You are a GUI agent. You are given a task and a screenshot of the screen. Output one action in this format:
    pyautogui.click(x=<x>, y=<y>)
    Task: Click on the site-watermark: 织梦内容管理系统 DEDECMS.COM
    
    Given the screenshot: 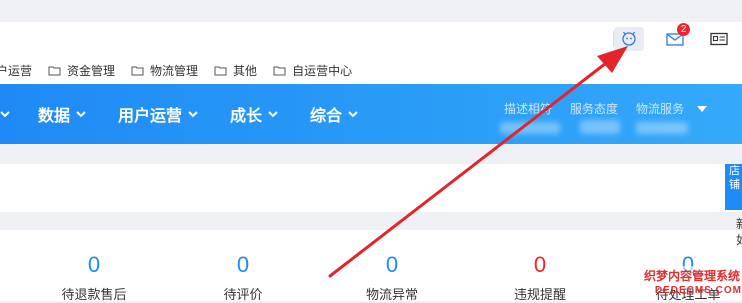 What is the action you would take?
    pyautogui.click(x=685, y=281)
    